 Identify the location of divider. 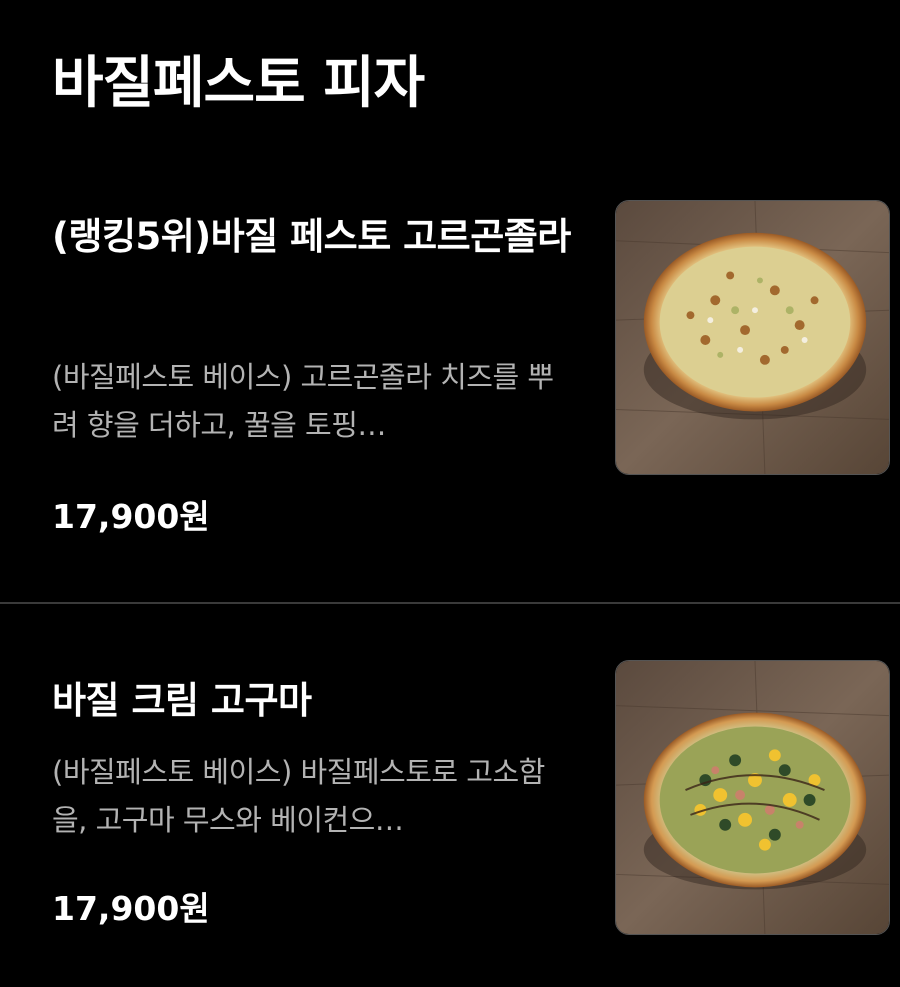
(450, 603).